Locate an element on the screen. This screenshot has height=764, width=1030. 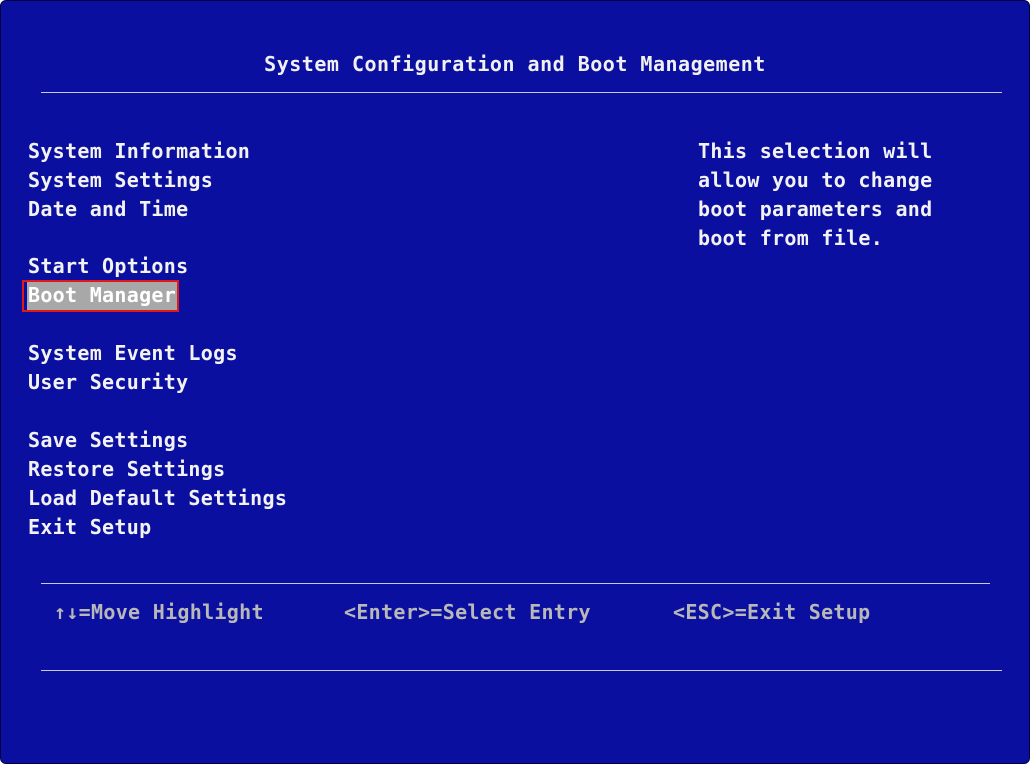
menu-item-exit-setup: Exit Setup is located at coordinates (89, 527).